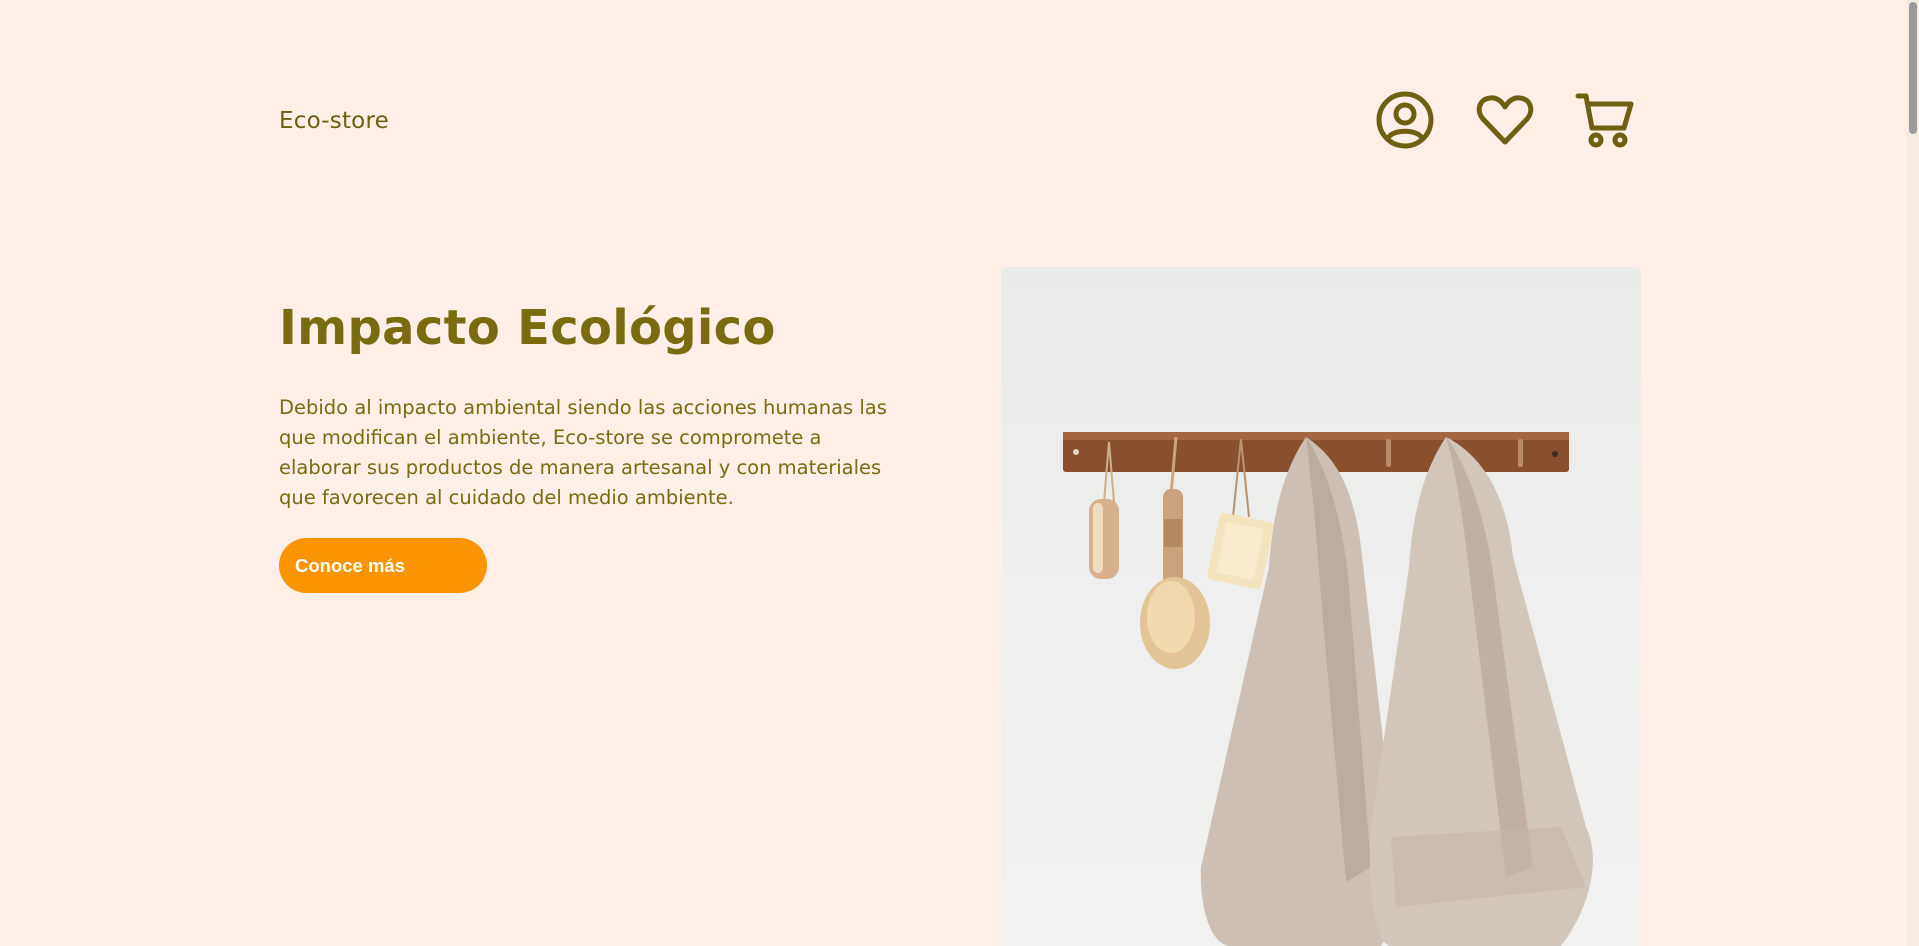  I want to click on header-actions, so click(1505, 120).